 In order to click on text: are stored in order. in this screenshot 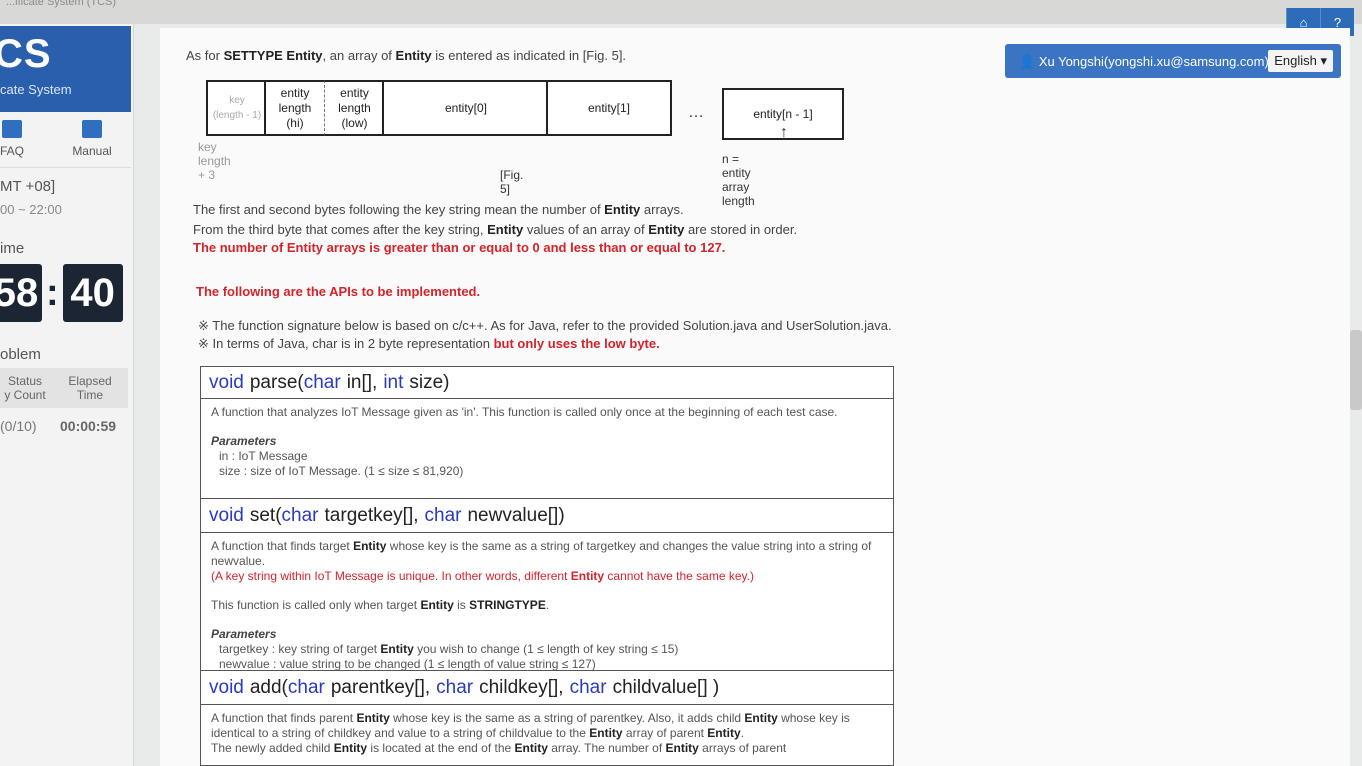, I will do `click(741, 229)`.